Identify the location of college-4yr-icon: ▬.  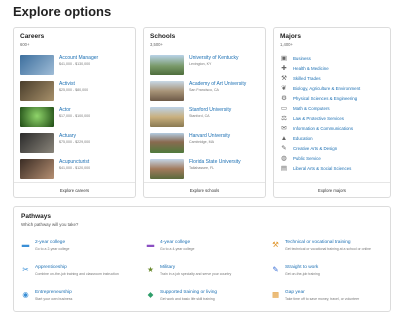
(150, 244).